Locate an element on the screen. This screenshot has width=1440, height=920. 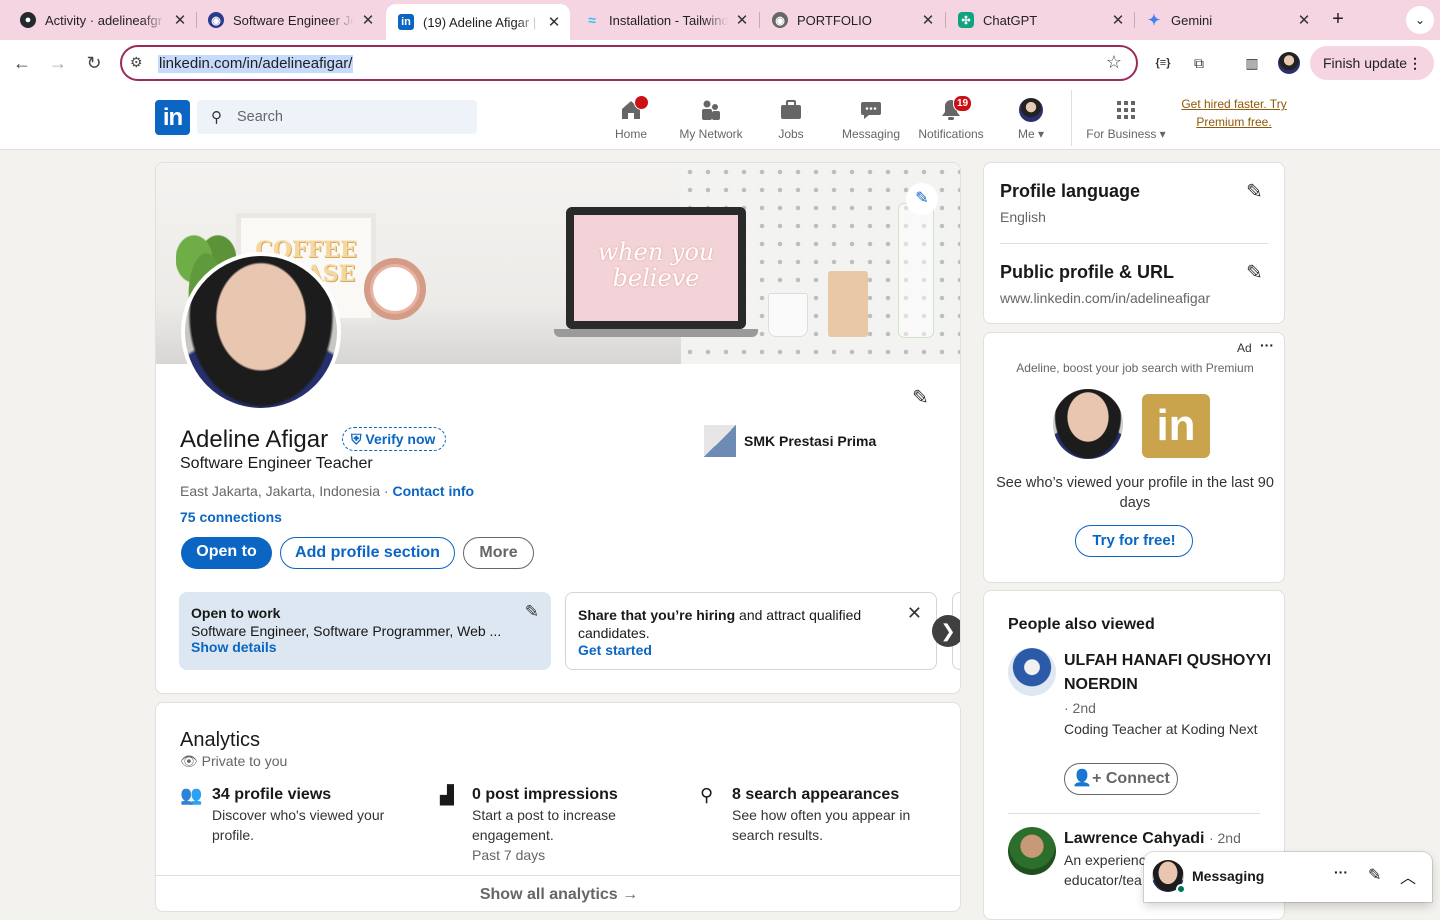
browser-profile-avatar is located at coordinates (1289, 63).